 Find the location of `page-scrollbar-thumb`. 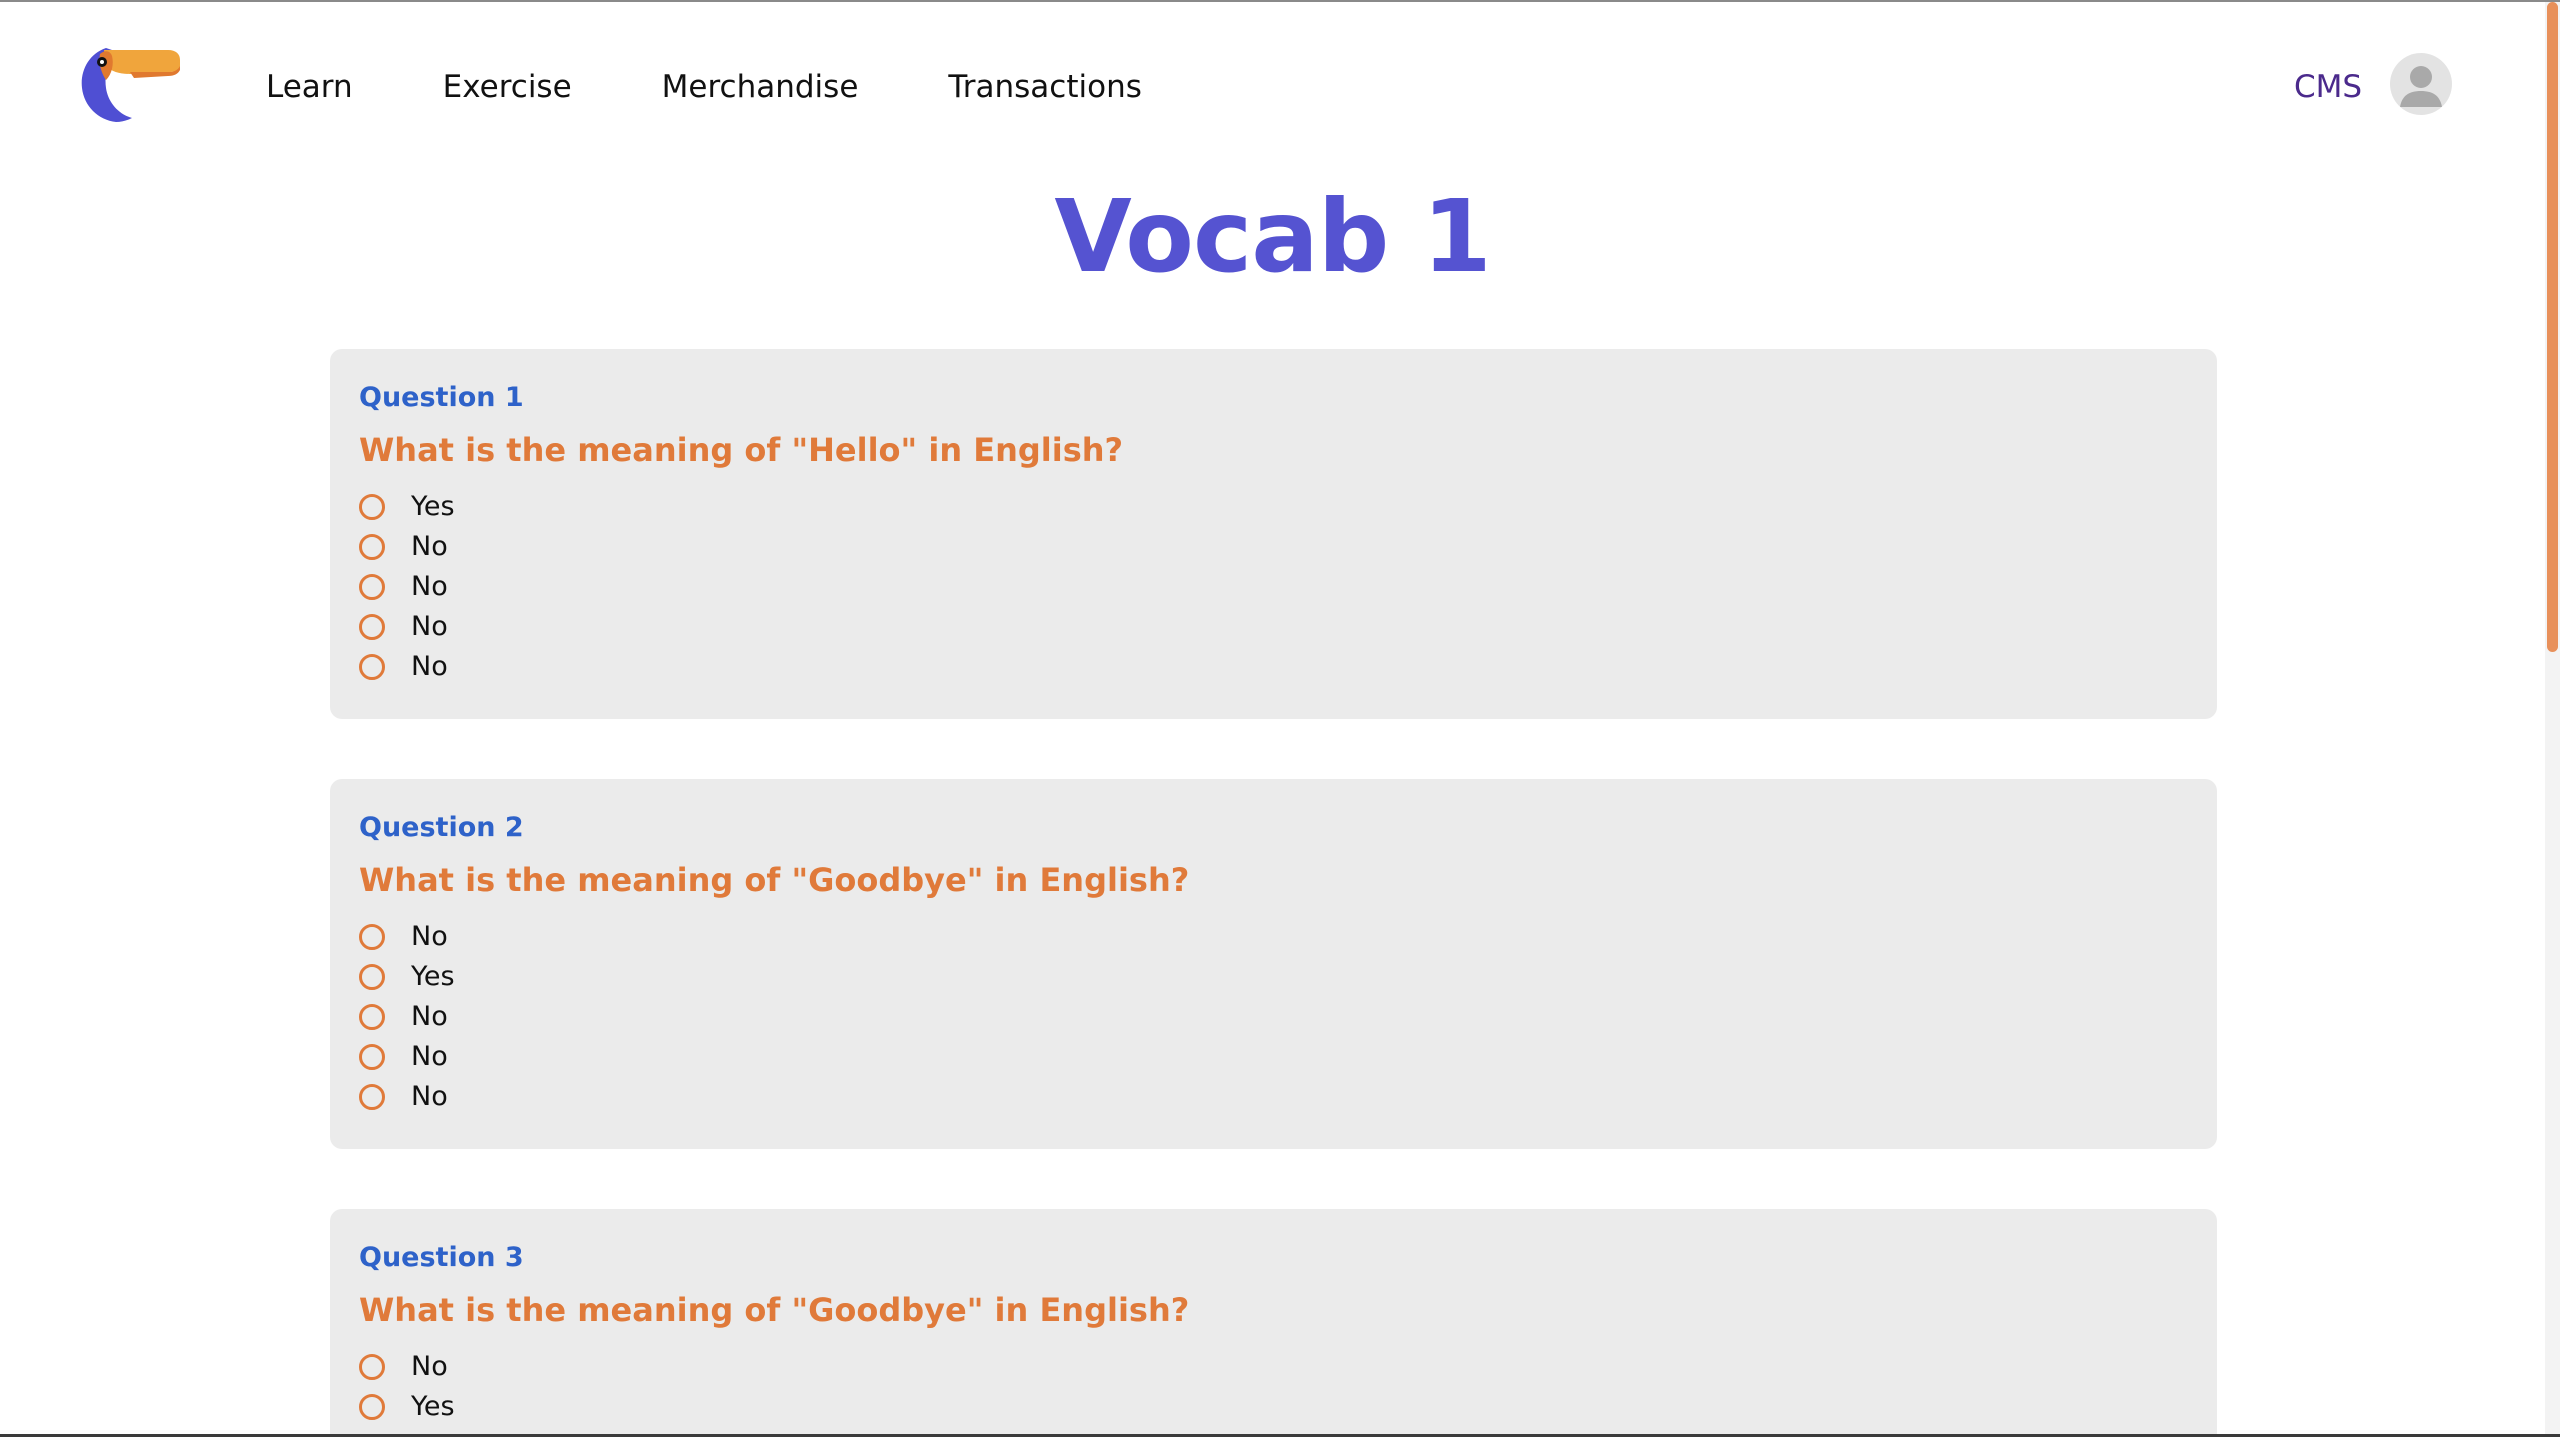

page-scrollbar-thumb is located at coordinates (2552, 327).